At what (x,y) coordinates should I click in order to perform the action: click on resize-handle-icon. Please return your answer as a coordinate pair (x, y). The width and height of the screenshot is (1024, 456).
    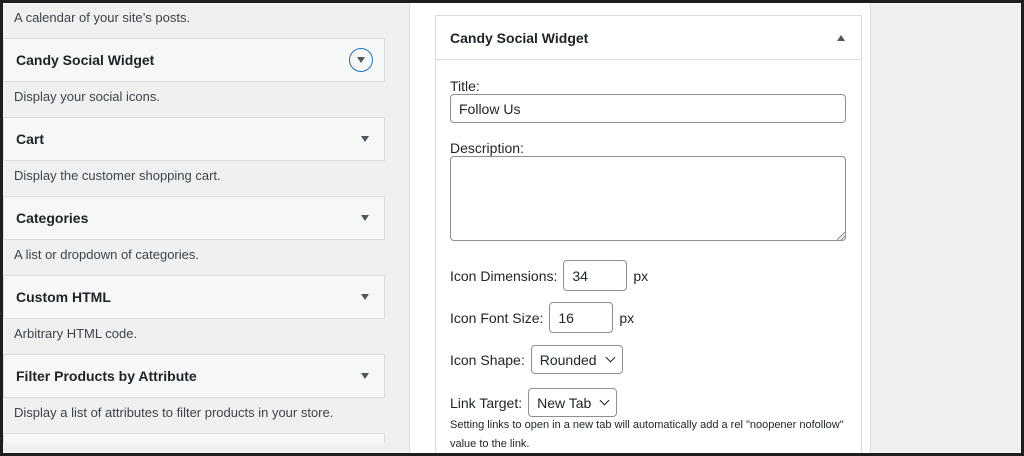
    Looking at the image, I should click on (841, 236).